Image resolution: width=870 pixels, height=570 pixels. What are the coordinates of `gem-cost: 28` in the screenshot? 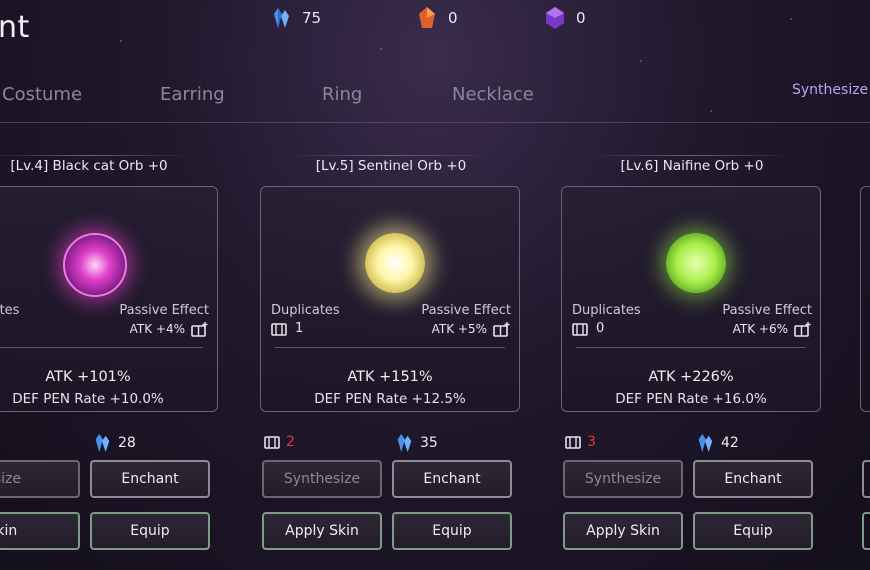 It's located at (114, 443).